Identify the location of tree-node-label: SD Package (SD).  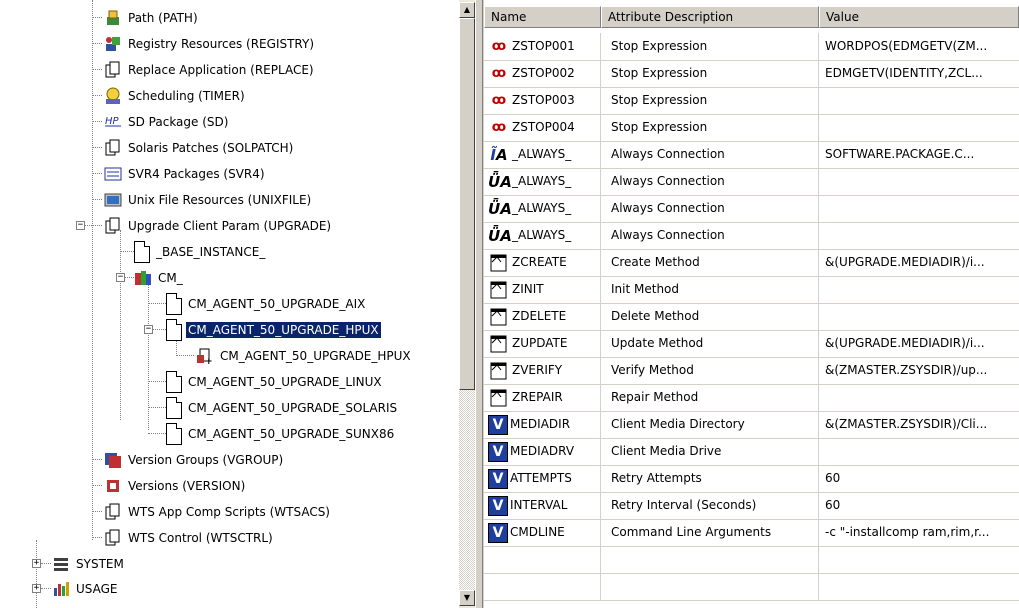
(178, 121).